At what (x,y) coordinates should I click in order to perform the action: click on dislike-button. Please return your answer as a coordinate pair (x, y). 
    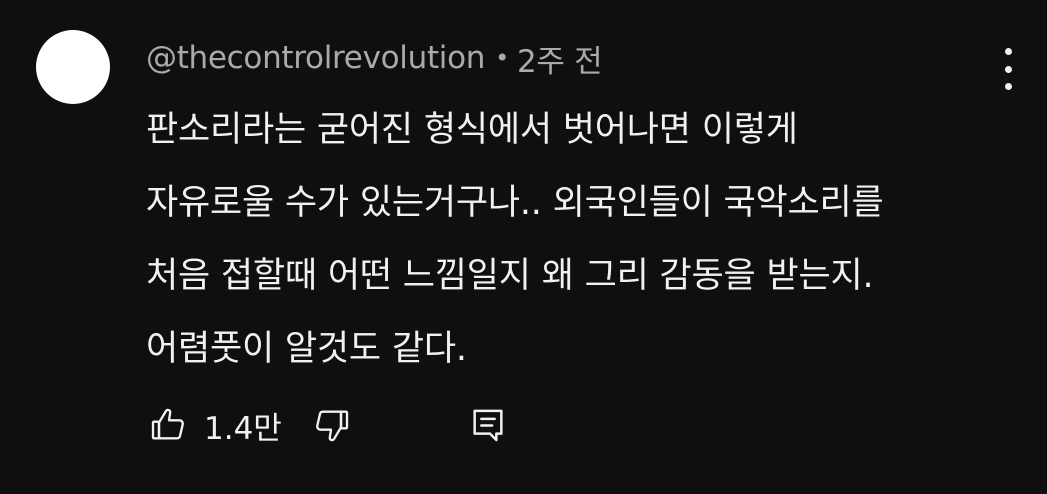
    Looking at the image, I should click on (332, 425).